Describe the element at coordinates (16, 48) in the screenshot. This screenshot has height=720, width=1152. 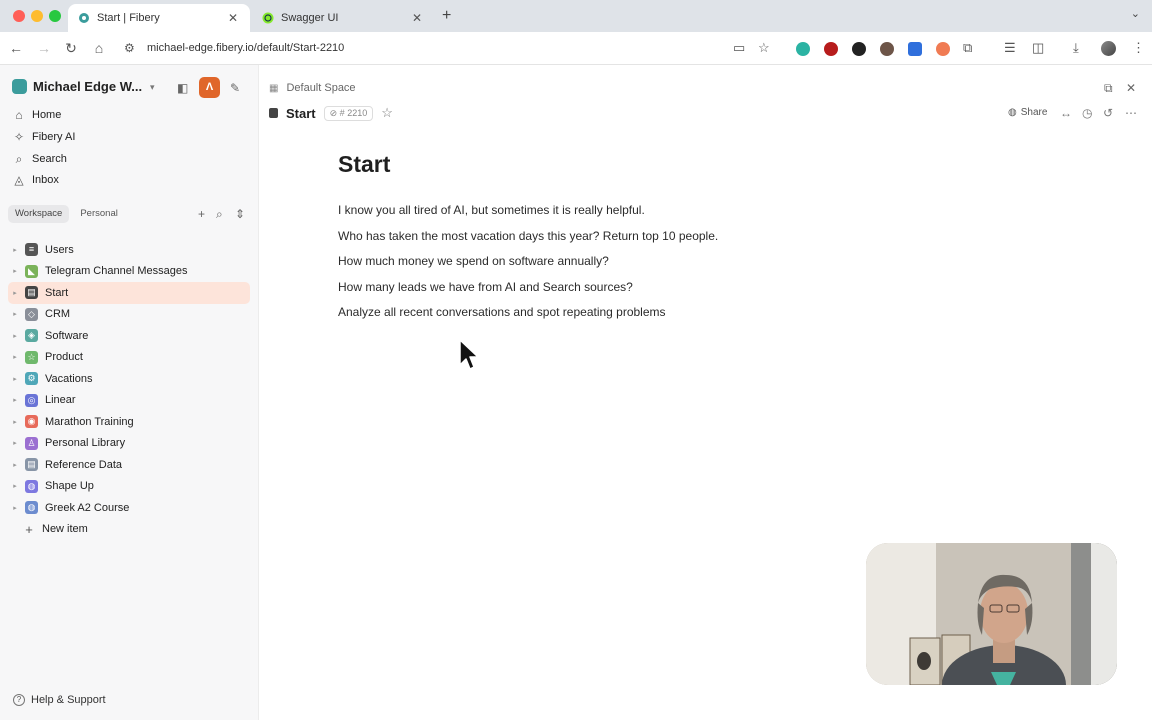
I see `back-arrow-icon: ←` at that location.